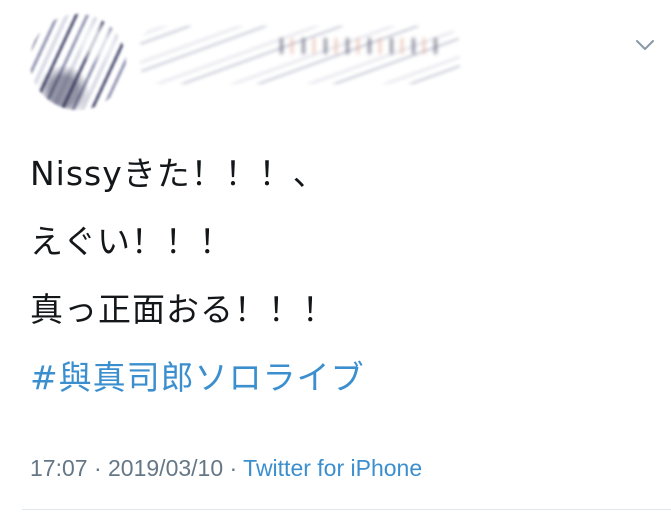 Image resolution: width=671 pixels, height=514 pixels. What do you see at coordinates (346, 509) in the screenshot?
I see `divider` at bounding box center [346, 509].